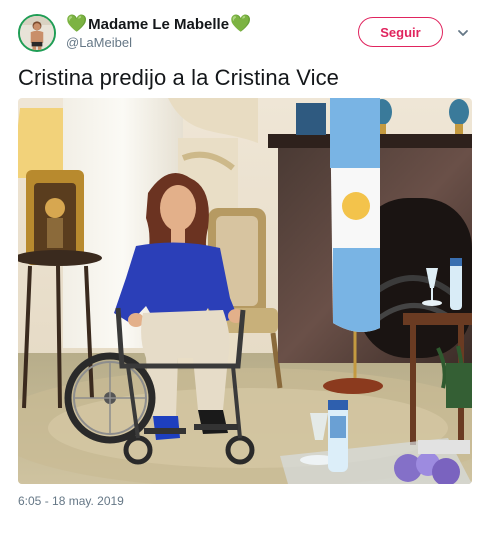 The height and width of the screenshot is (535, 496). I want to click on avatar, so click(37, 33).